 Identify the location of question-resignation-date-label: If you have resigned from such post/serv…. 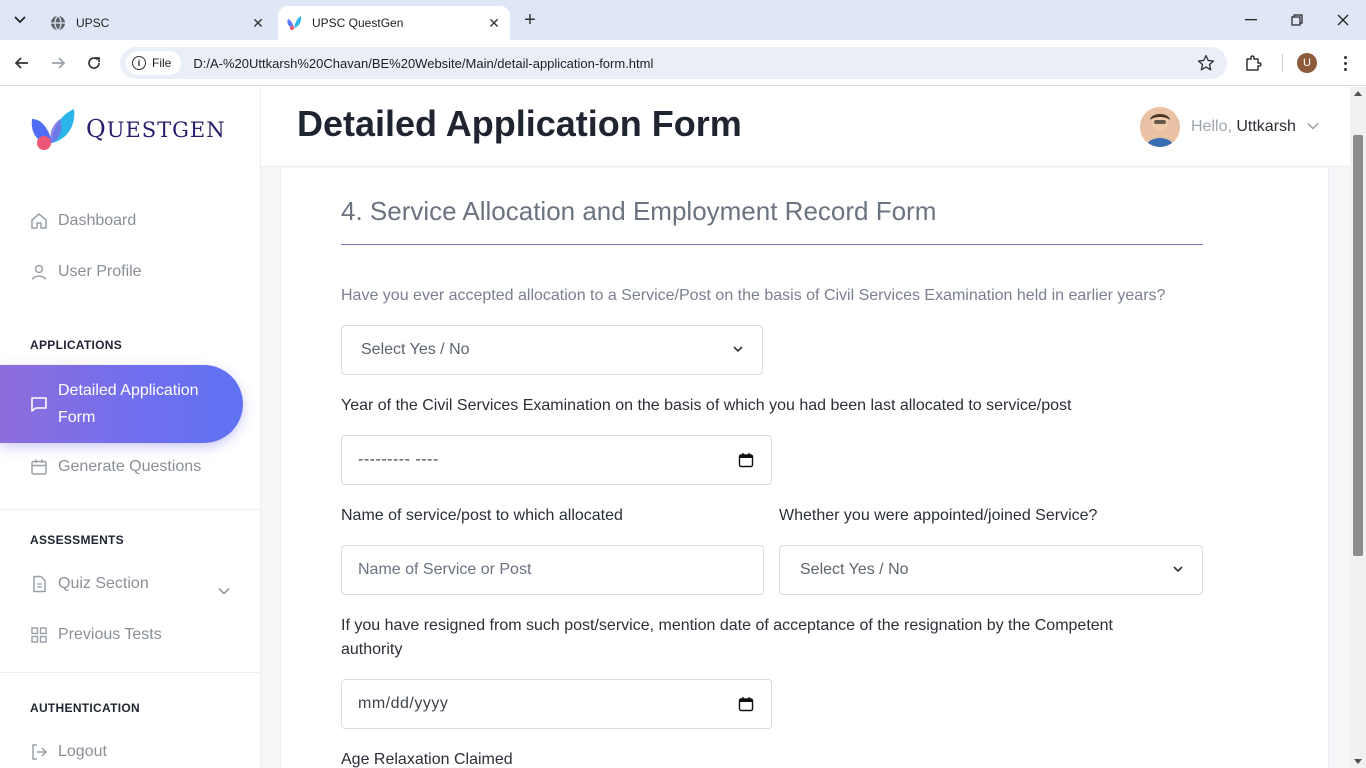
(772, 638).